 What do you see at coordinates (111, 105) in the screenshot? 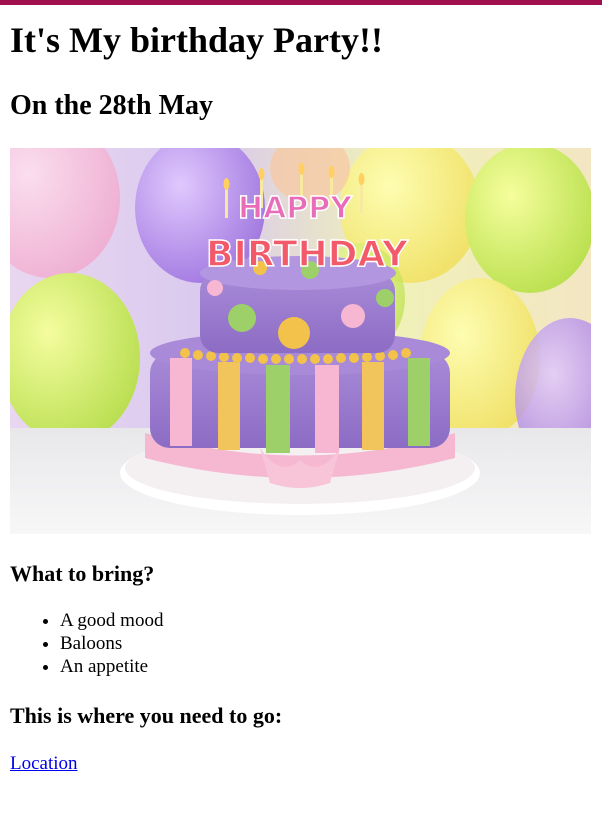
I see `party-date: On the 28th May` at bounding box center [111, 105].